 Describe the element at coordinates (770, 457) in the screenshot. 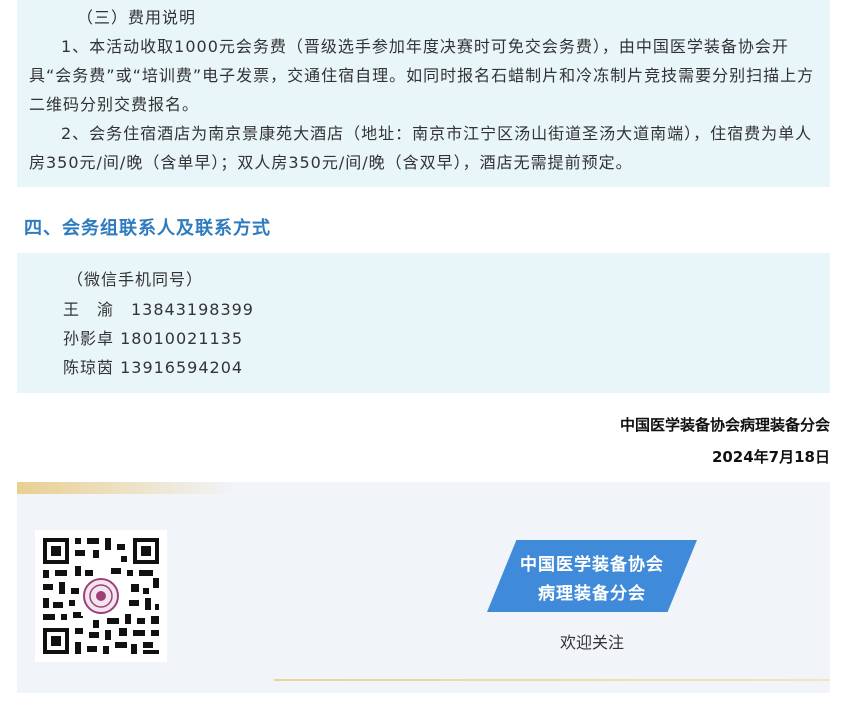

I see `signature-date: 2024年7月18日` at that location.